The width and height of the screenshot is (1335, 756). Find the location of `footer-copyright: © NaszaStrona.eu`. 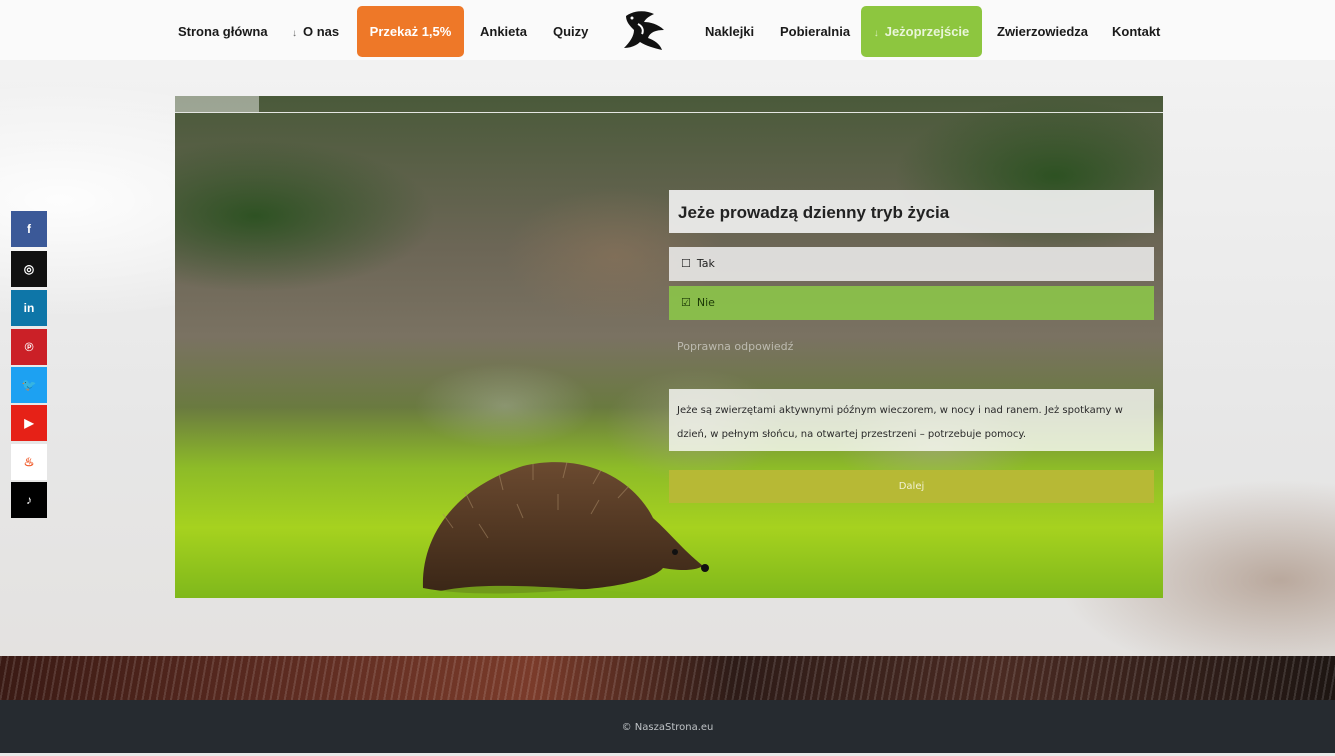

footer-copyright: © NaszaStrona.eu is located at coordinates (667, 727).